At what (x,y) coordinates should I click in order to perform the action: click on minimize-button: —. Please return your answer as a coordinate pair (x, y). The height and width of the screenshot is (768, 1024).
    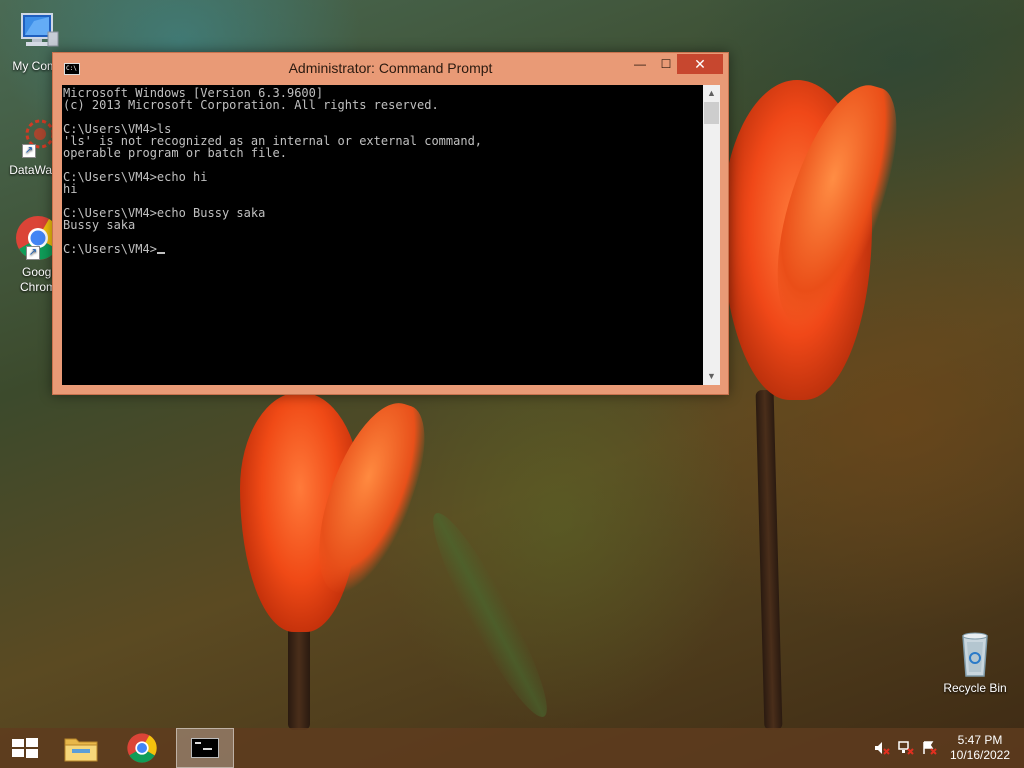
    Looking at the image, I should click on (640, 64).